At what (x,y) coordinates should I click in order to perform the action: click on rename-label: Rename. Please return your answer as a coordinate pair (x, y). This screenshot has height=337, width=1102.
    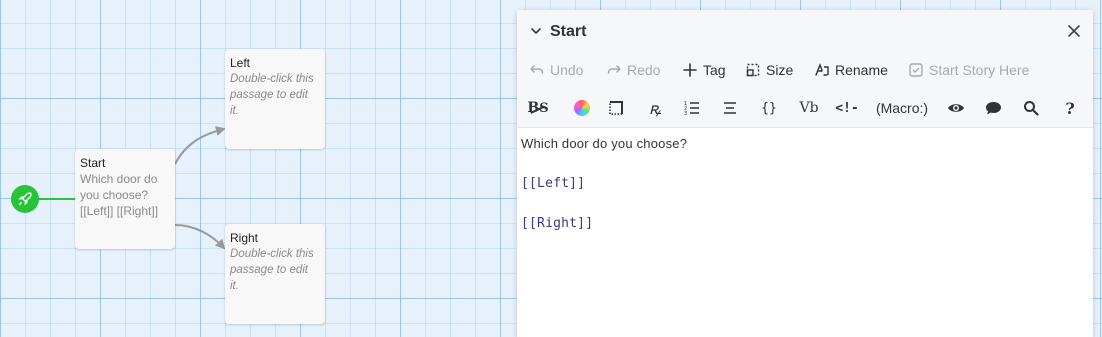
    Looking at the image, I should click on (861, 70).